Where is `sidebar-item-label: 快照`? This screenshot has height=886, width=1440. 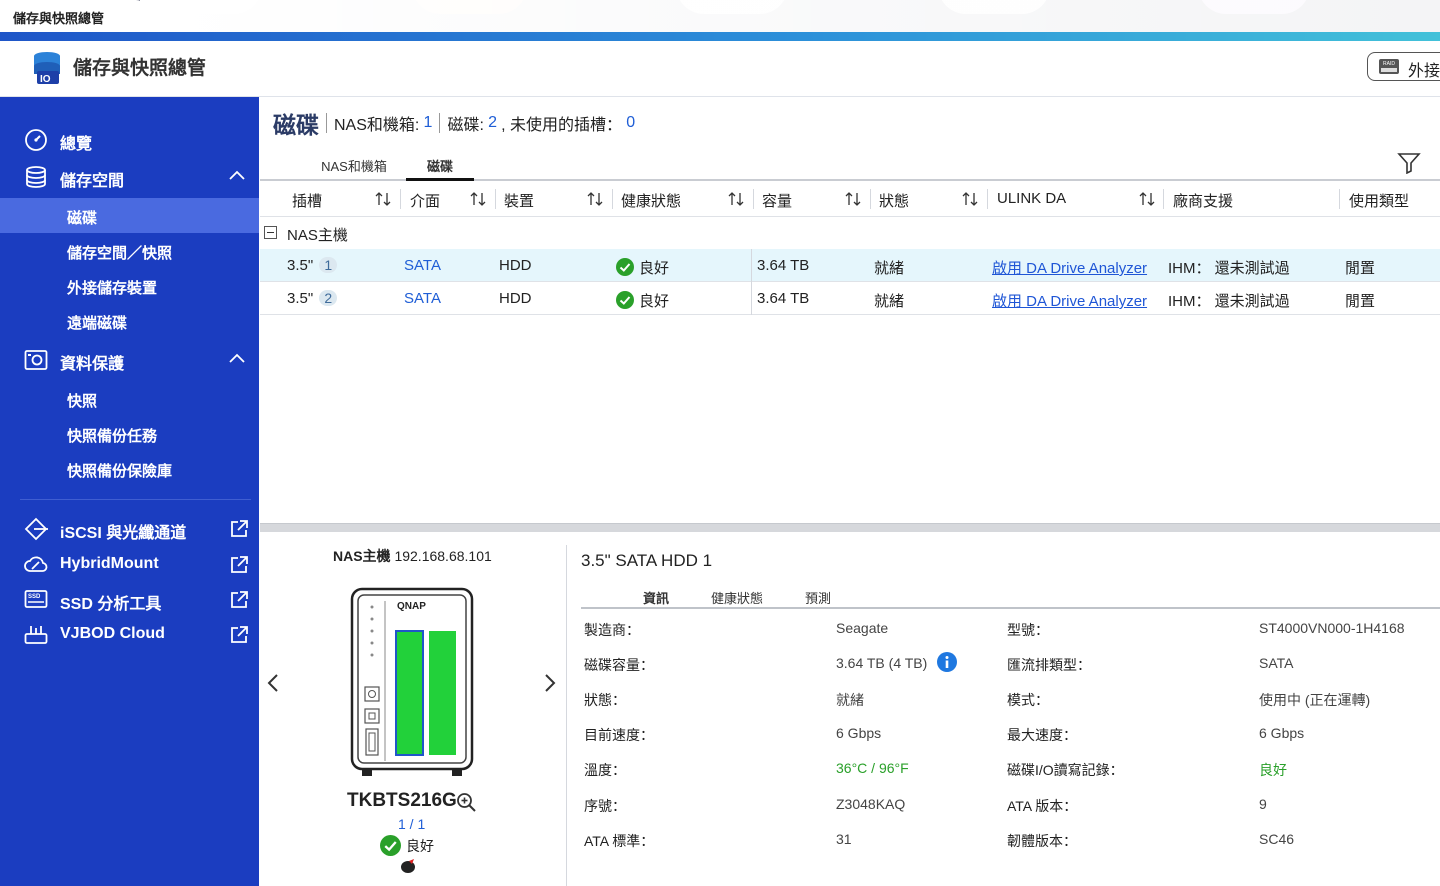 sidebar-item-label: 快照 is located at coordinates (82, 401).